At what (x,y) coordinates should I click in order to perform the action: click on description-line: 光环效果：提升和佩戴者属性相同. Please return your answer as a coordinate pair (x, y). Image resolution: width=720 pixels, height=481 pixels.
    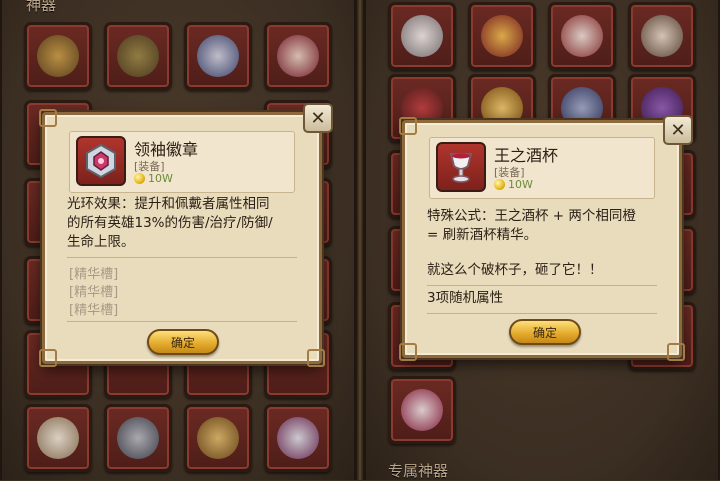
    Looking at the image, I should click on (168, 204).